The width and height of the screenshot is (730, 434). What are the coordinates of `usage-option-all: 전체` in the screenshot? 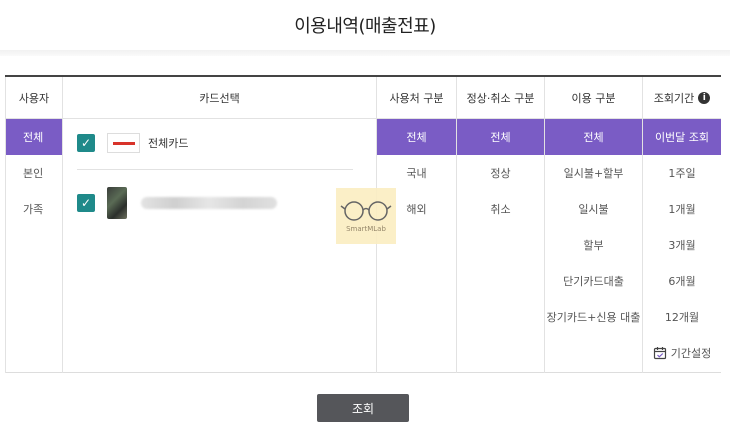 It's located at (593, 137).